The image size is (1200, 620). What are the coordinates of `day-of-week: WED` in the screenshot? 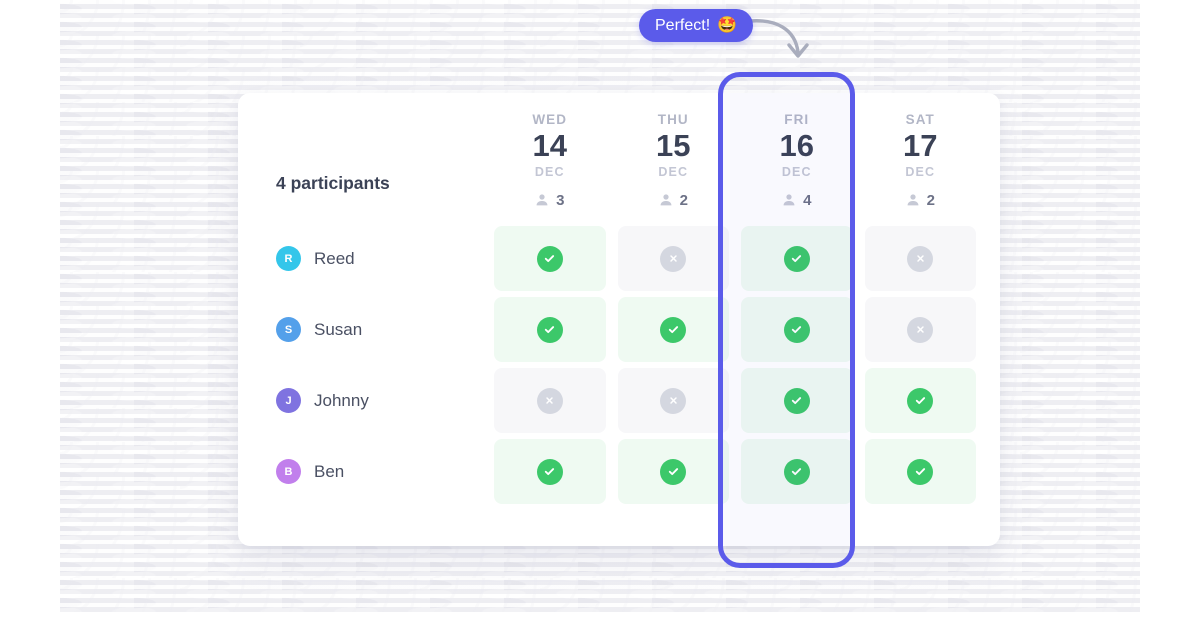 It's located at (550, 119).